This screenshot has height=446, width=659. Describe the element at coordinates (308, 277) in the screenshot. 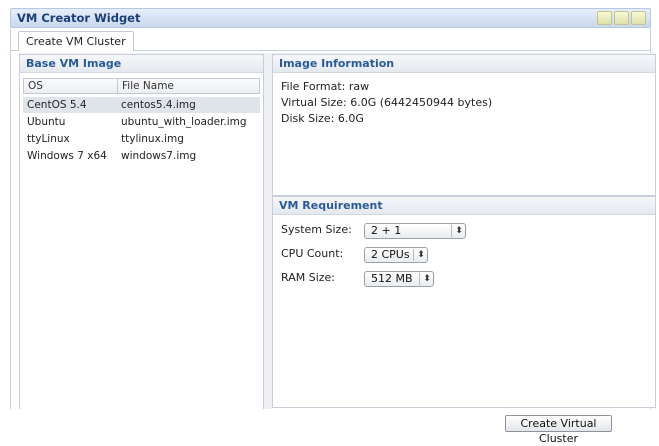

I see `ram-size-label: RAM Size:` at that location.